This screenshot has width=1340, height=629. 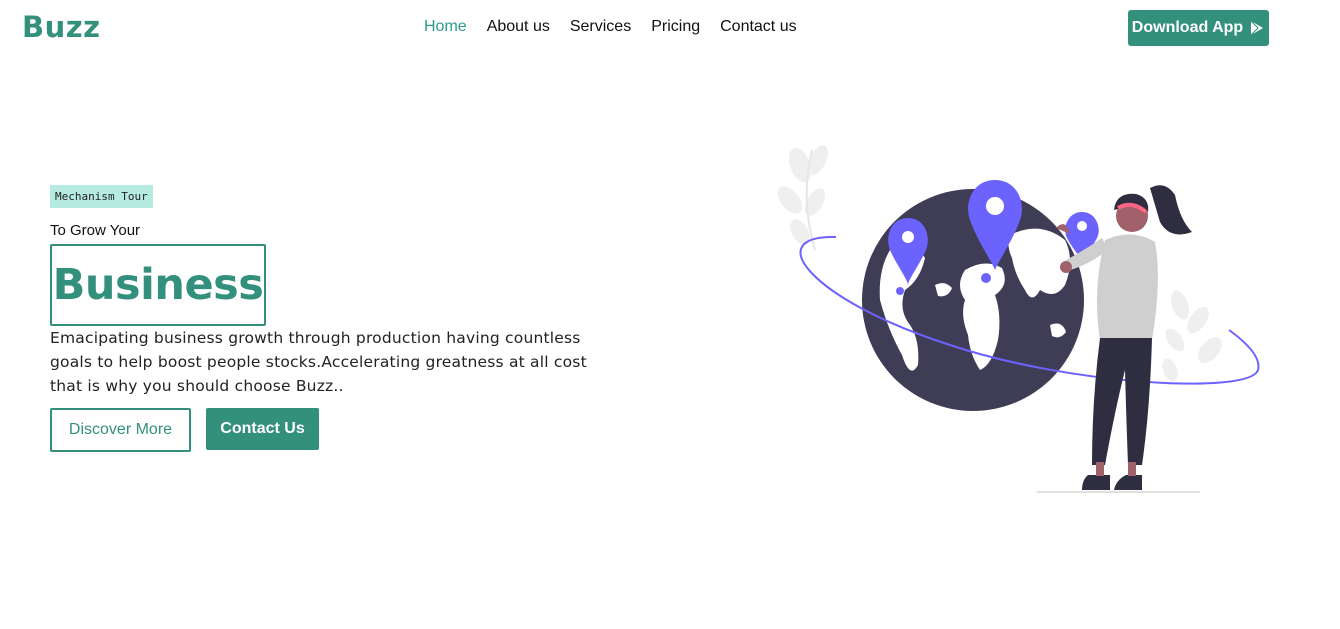 What do you see at coordinates (95, 230) in the screenshot?
I see `hero-subtitle: To Grow Your` at bounding box center [95, 230].